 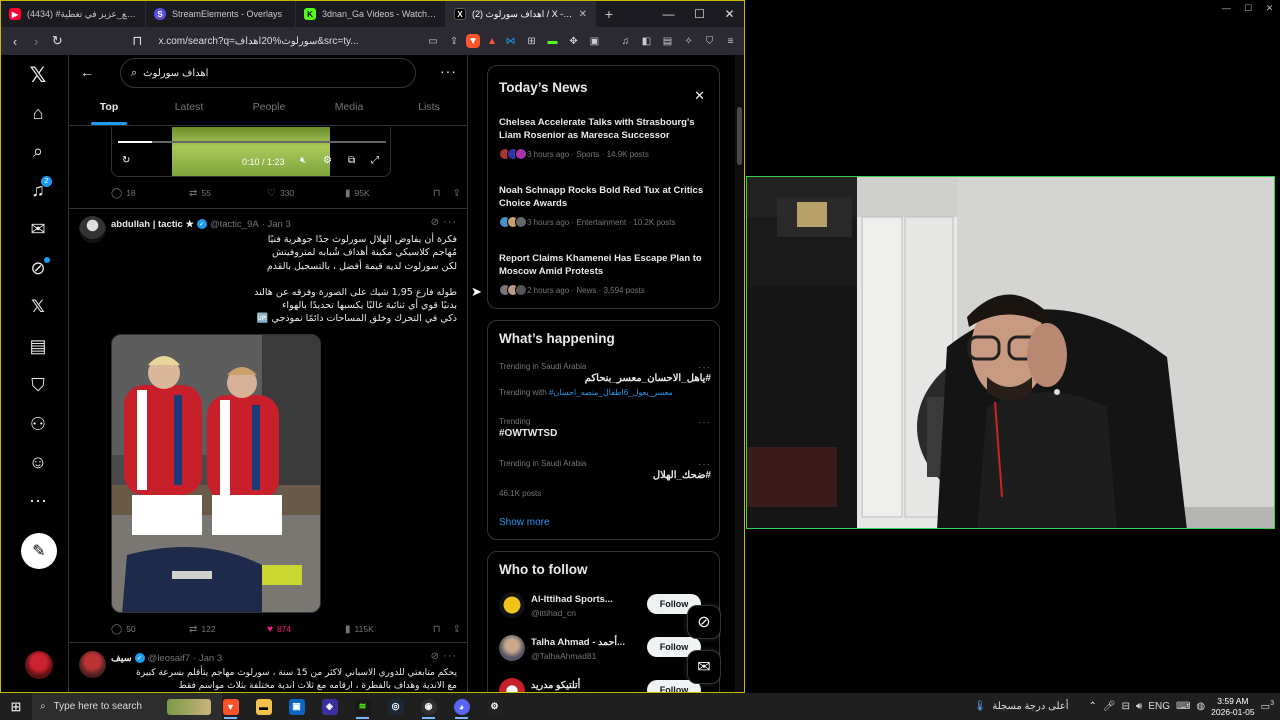 What do you see at coordinates (221, 14) in the screenshot?
I see `browser-tab-streamelements: S StreamElements - Overlays` at bounding box center [221, 14].